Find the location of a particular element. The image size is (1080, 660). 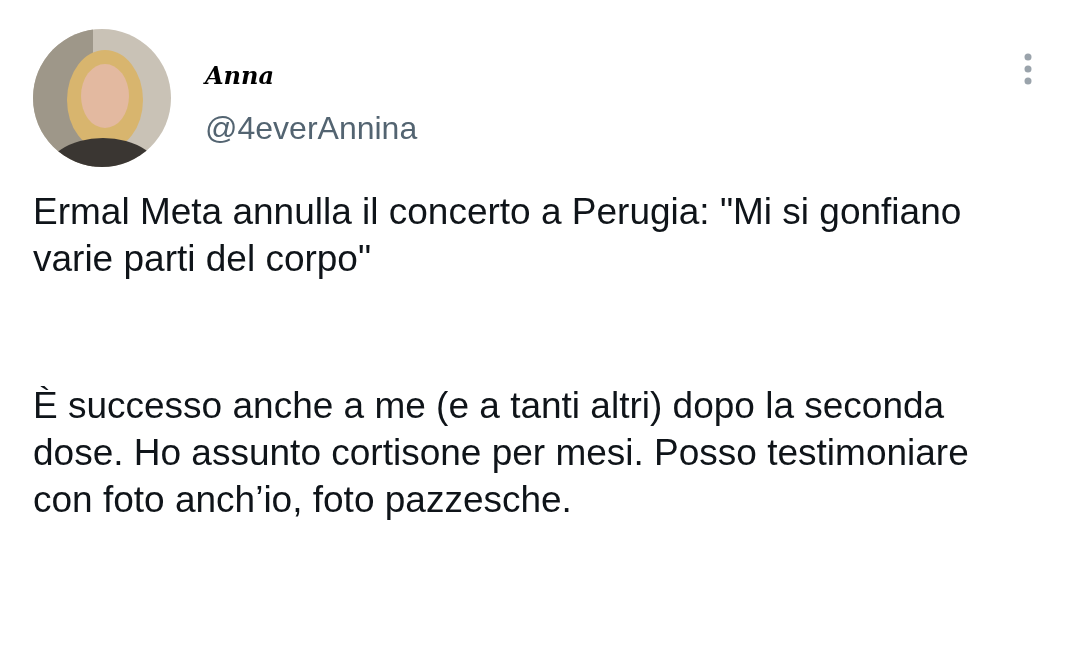

tweet-text: Ermal Meta annulla il concerto a Perugia: "Mi si gonfiano varie parti del corpo" is located at coordinates (498, 235).